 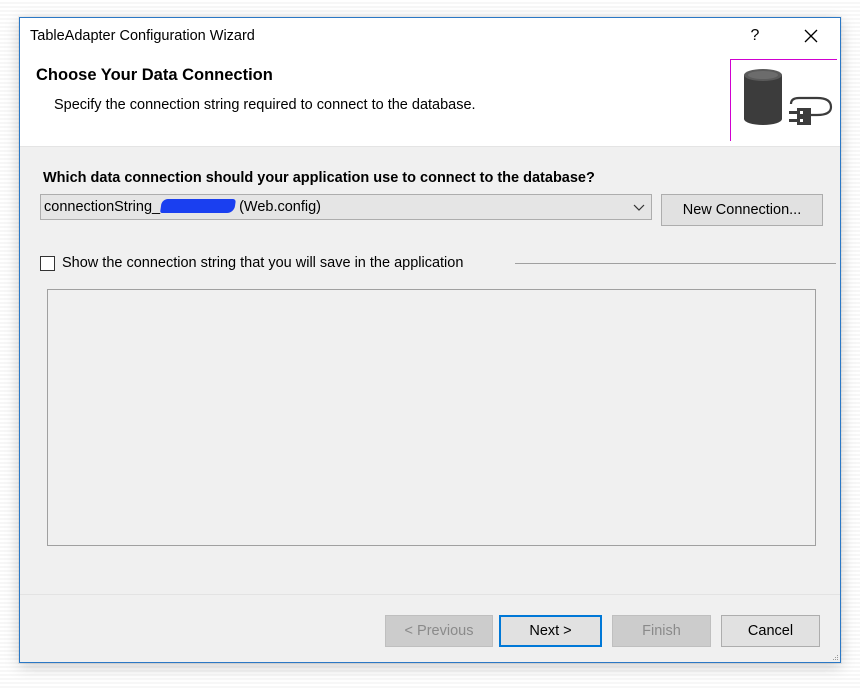 What do you see at coordinates (154, 75) in the screenshot?
I see `page-title: Choose Your Data Connection` at bounding box center [154, 75].